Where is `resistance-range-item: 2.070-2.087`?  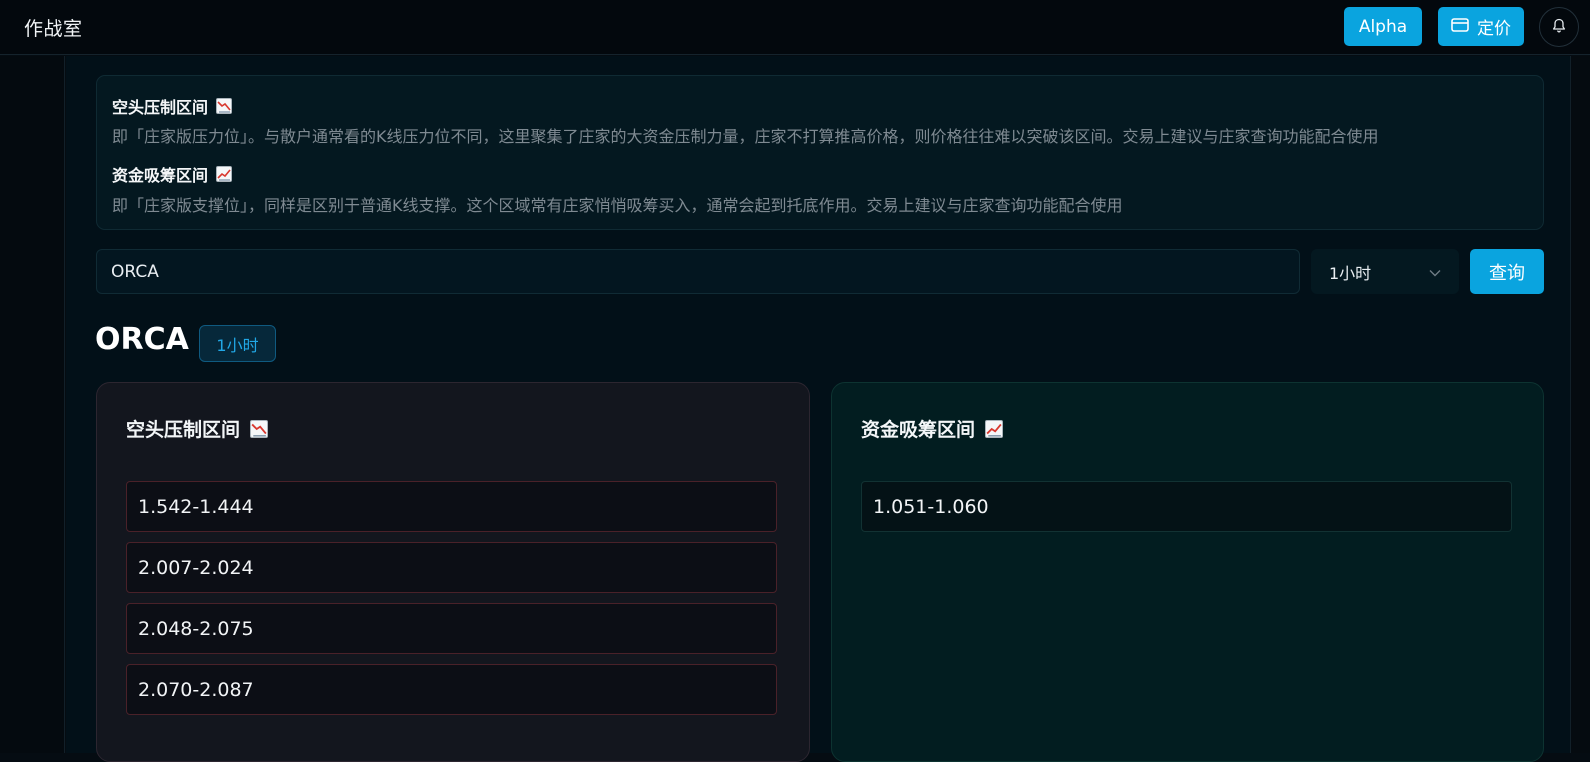
resistance-range-item: 2.070-2.087 is located at coordinates (451, 689).